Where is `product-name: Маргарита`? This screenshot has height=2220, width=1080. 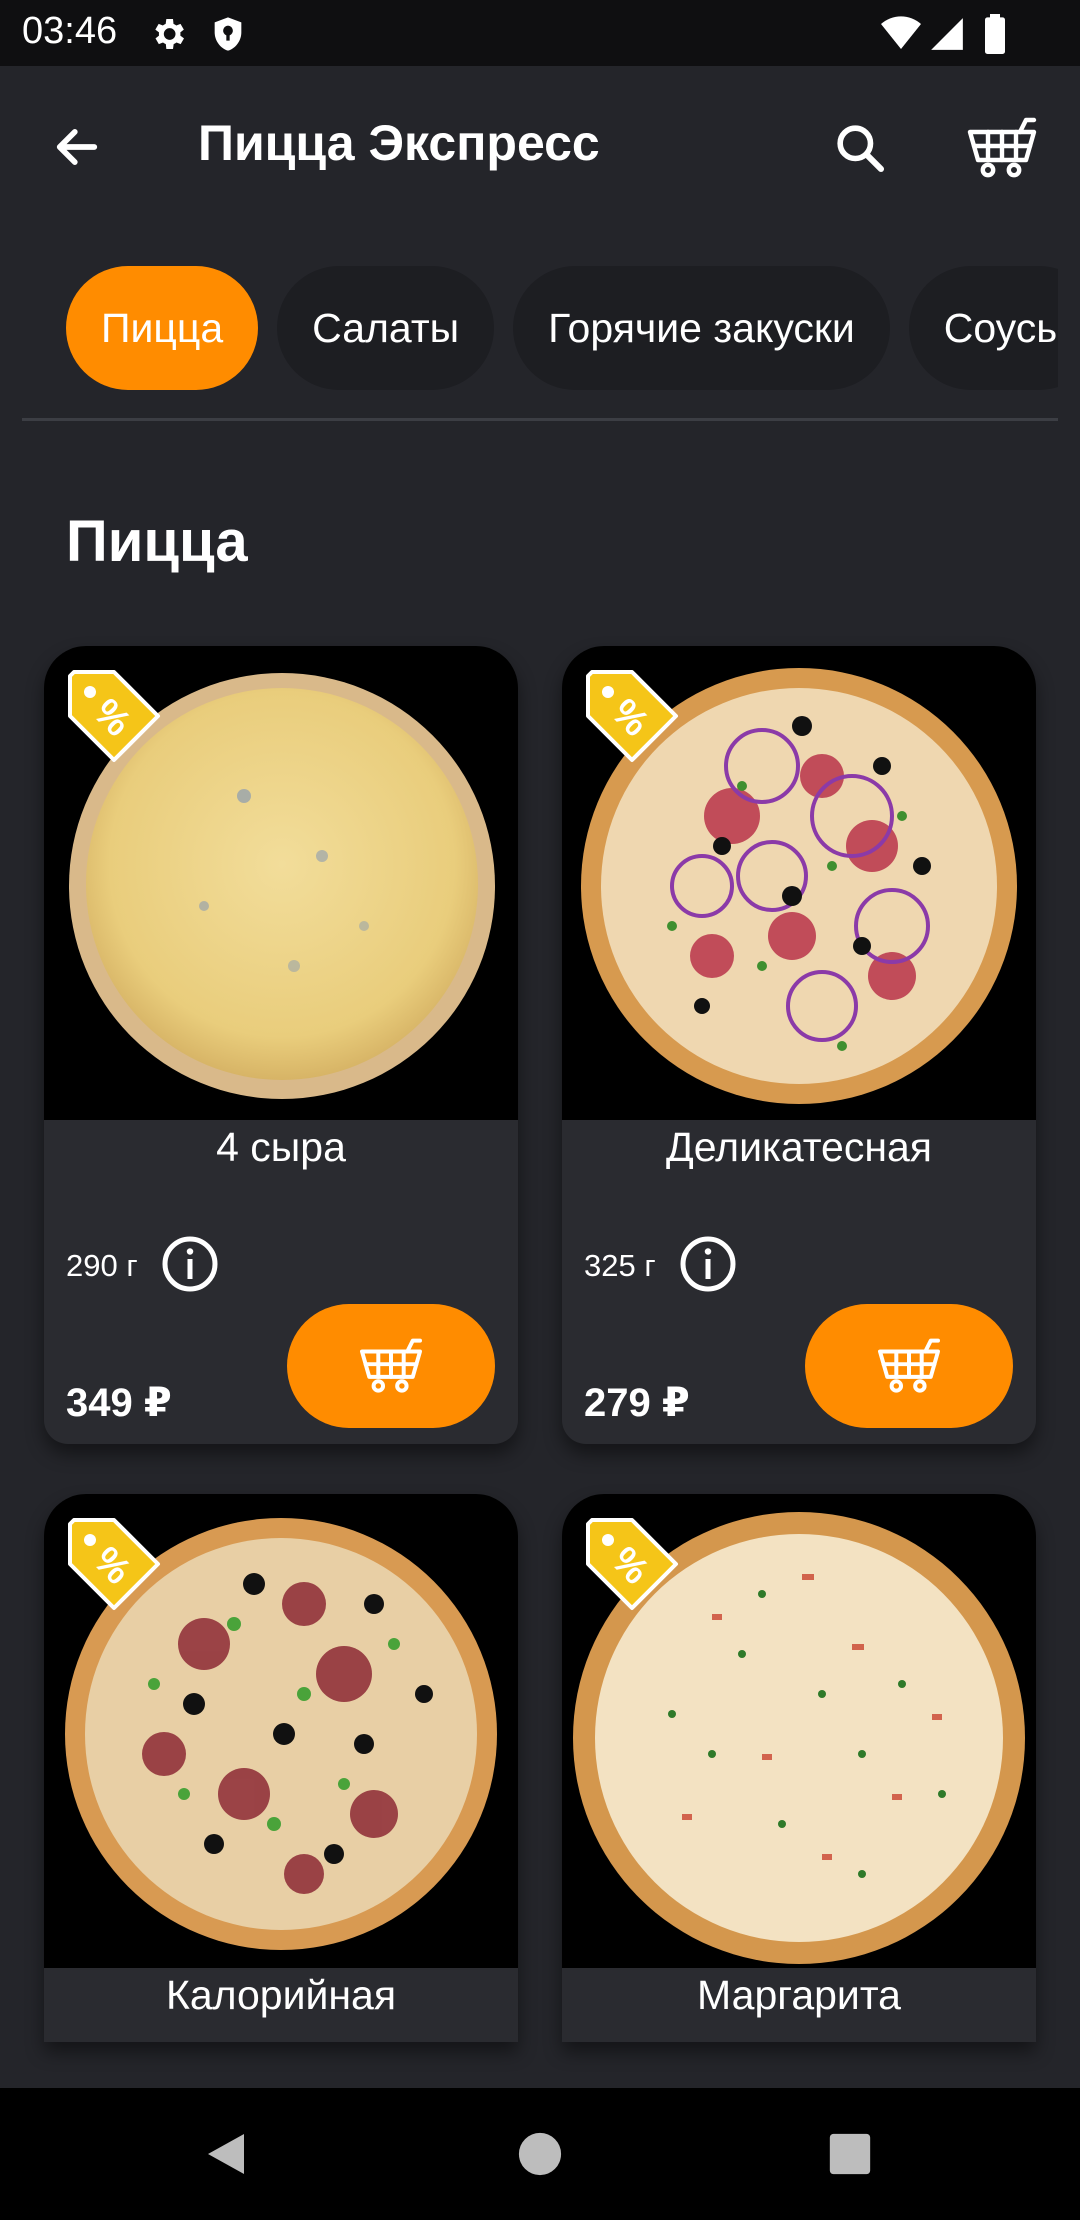 product-name: Маргарита is located at coordinates (799, 1995).